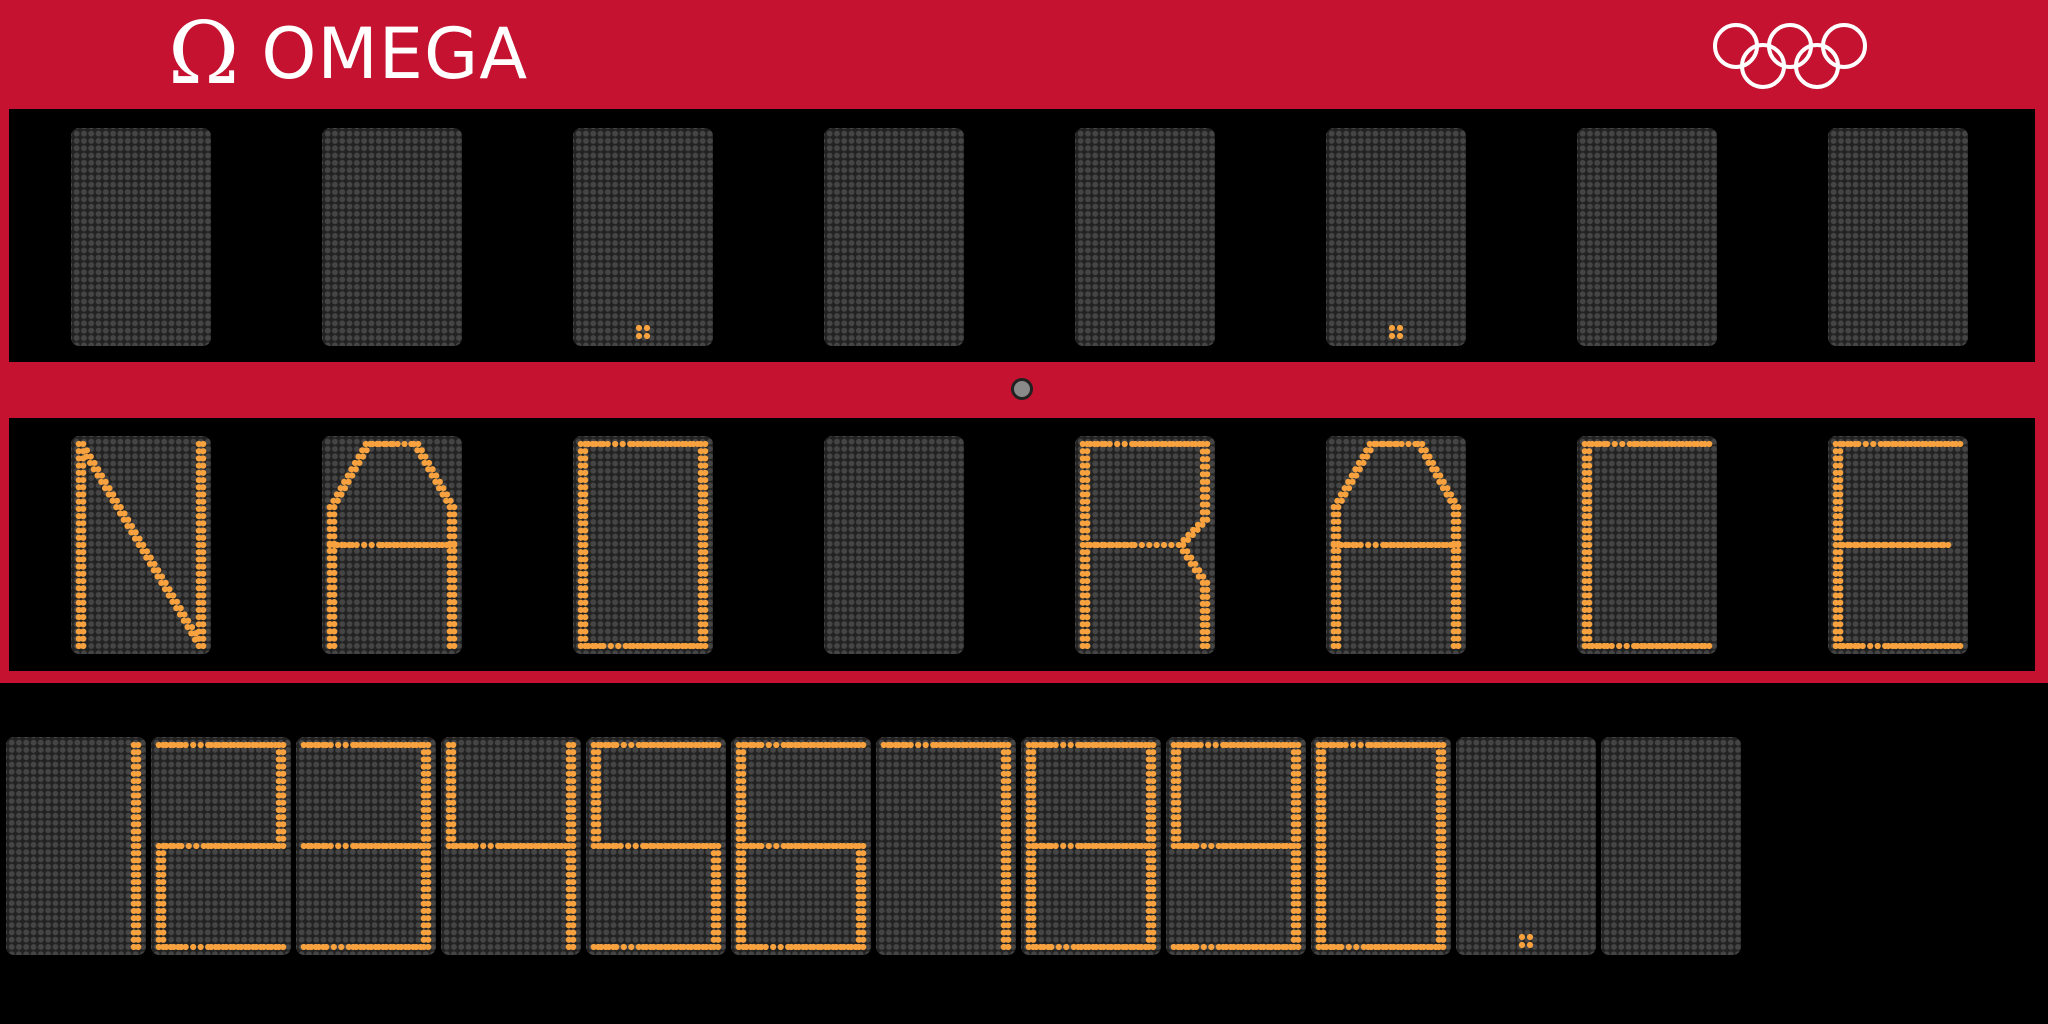 The height and width of the screenshot is (1024, 2048). I want to click on time-row-cell-12-glyph, so click(1671, 846).